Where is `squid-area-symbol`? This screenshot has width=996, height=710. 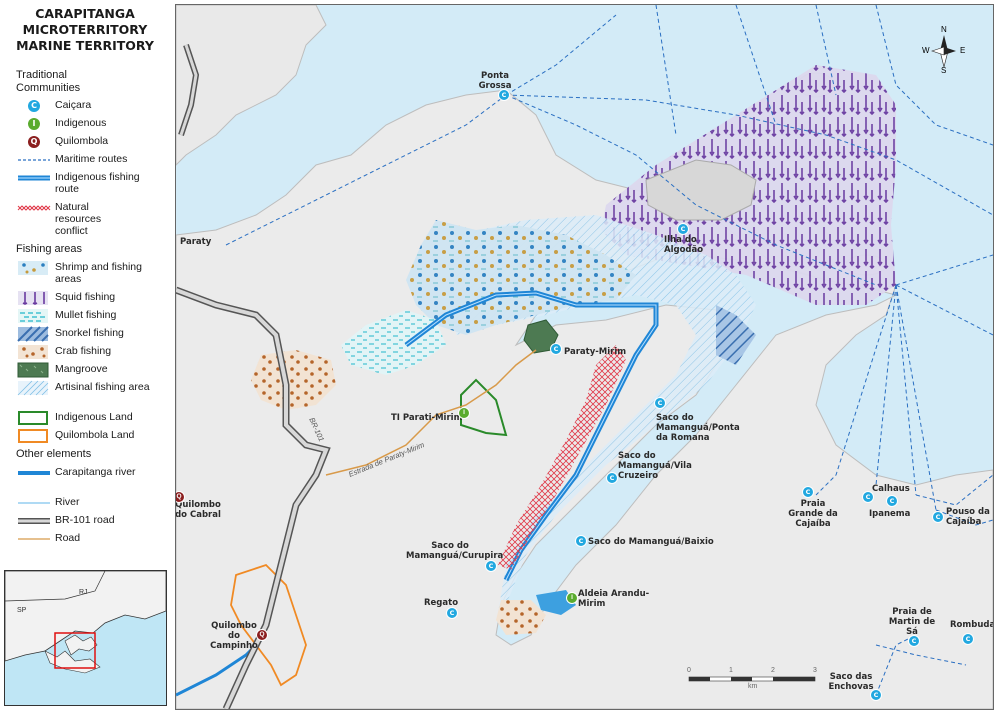
squid-area-symbol is located at coordinates (33, 298).